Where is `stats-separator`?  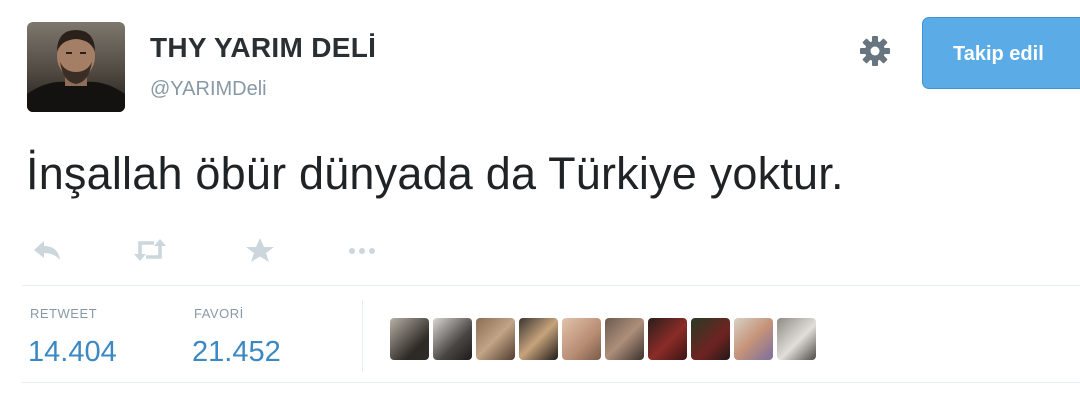 stats-separator is located at coordinates (362, 336).